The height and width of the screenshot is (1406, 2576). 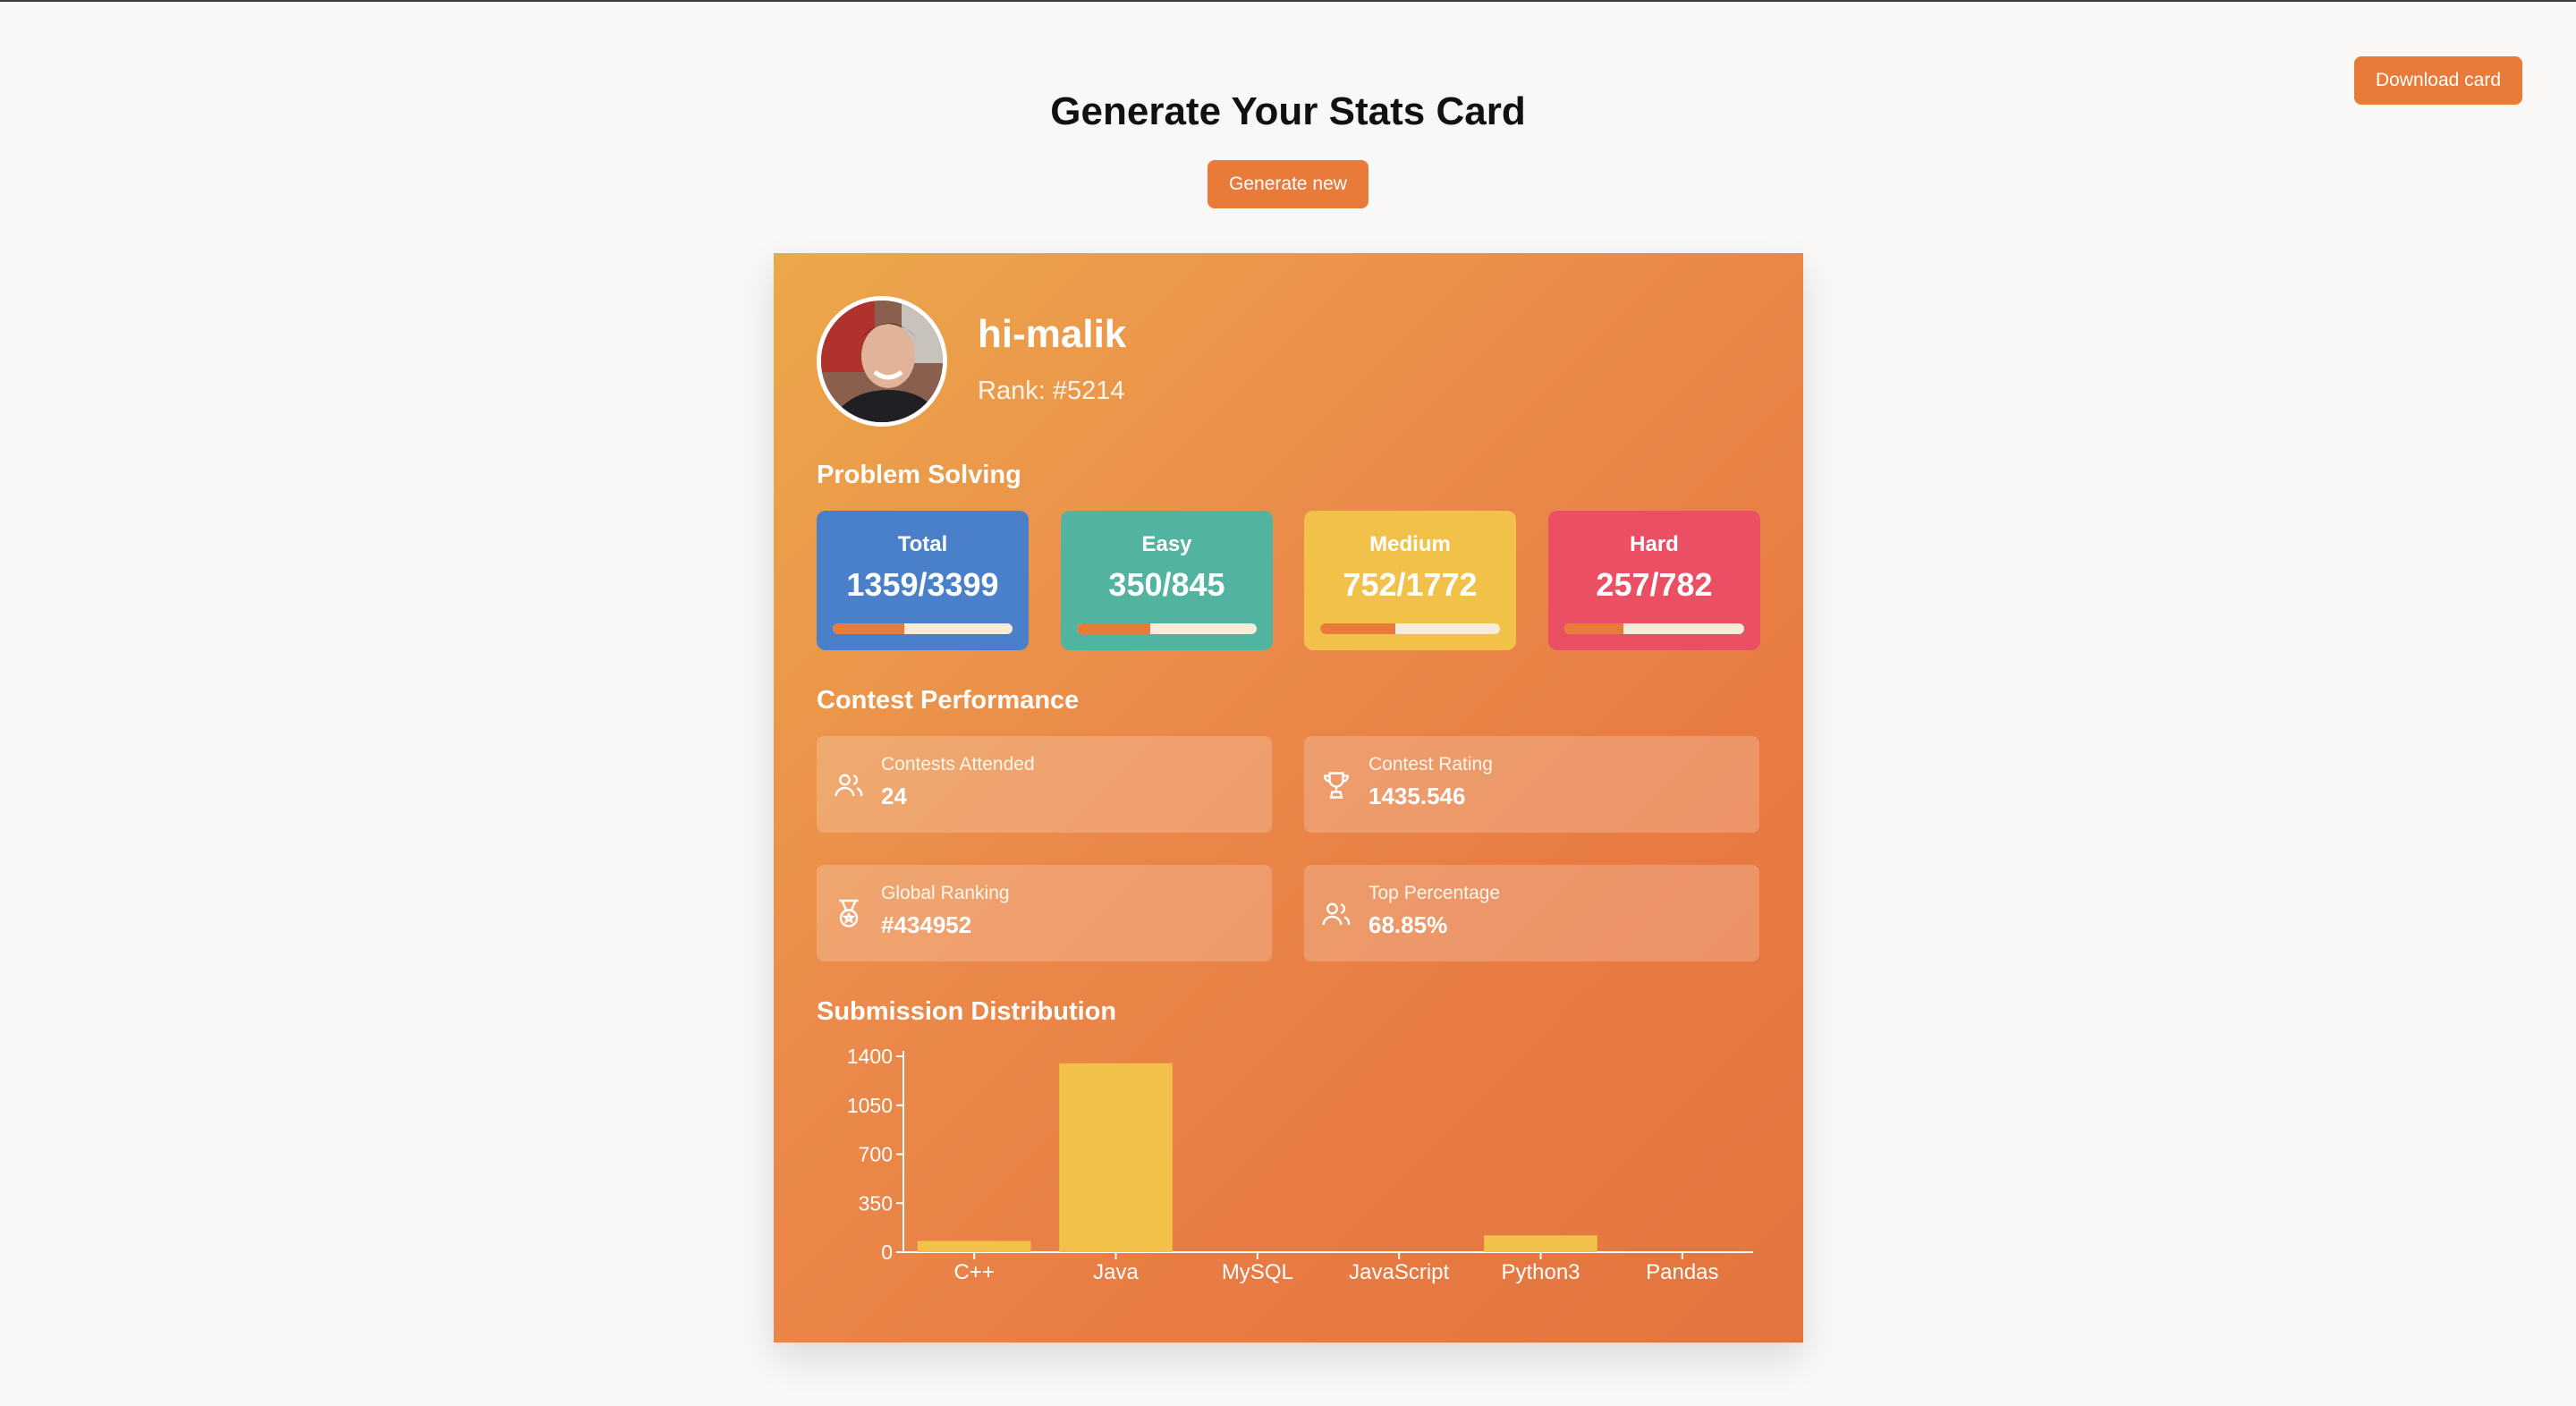 What do you see at coordinates (870, 1106) in the screenshot?
I see `y-tick-label: 1050` at bounding box center [870, 1106].